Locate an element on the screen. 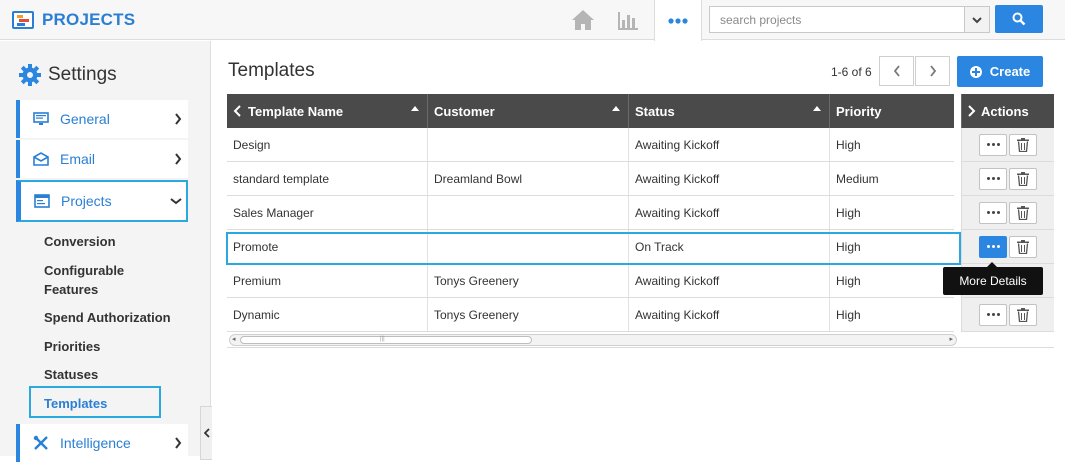 This screenshot has height=462, width=1065. actions-column: Actions is located at coordinates (1007, 213).